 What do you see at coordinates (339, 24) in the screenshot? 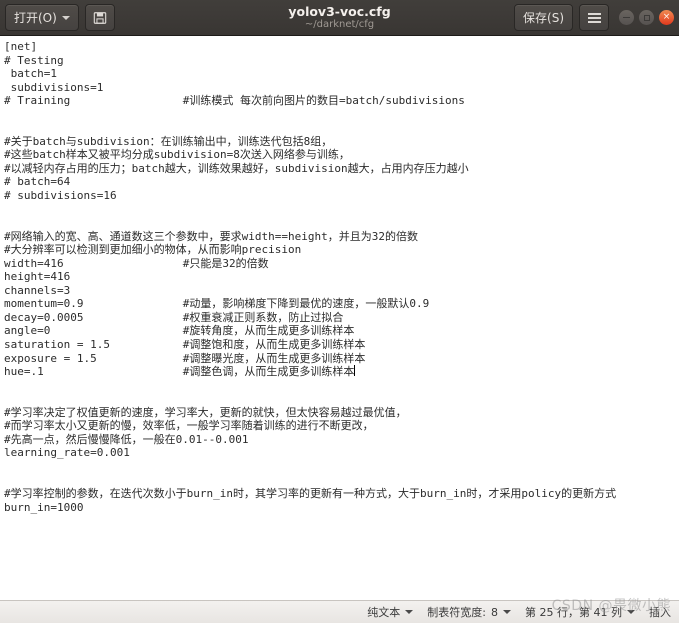
I see `window-filepath: ~/darknet/cfg` at bounding box center [339, 24].